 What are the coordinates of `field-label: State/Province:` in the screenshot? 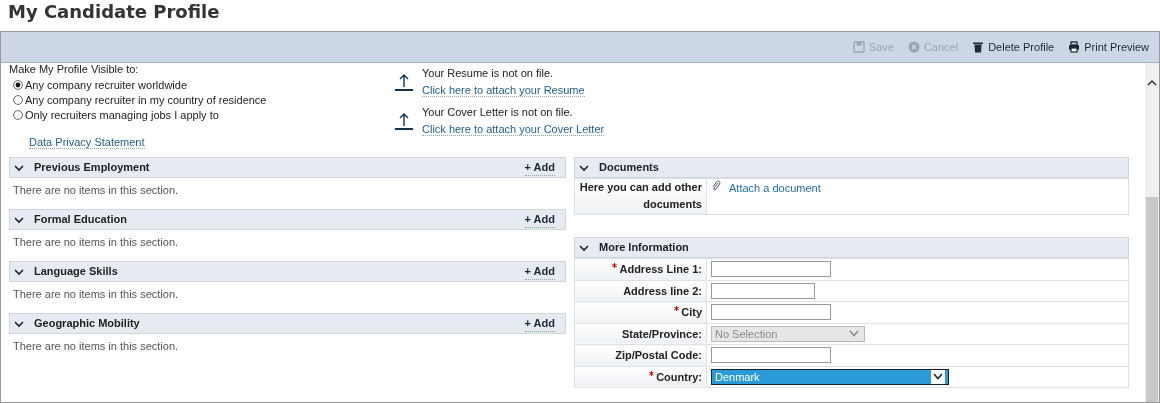 It's located at (661, 333).